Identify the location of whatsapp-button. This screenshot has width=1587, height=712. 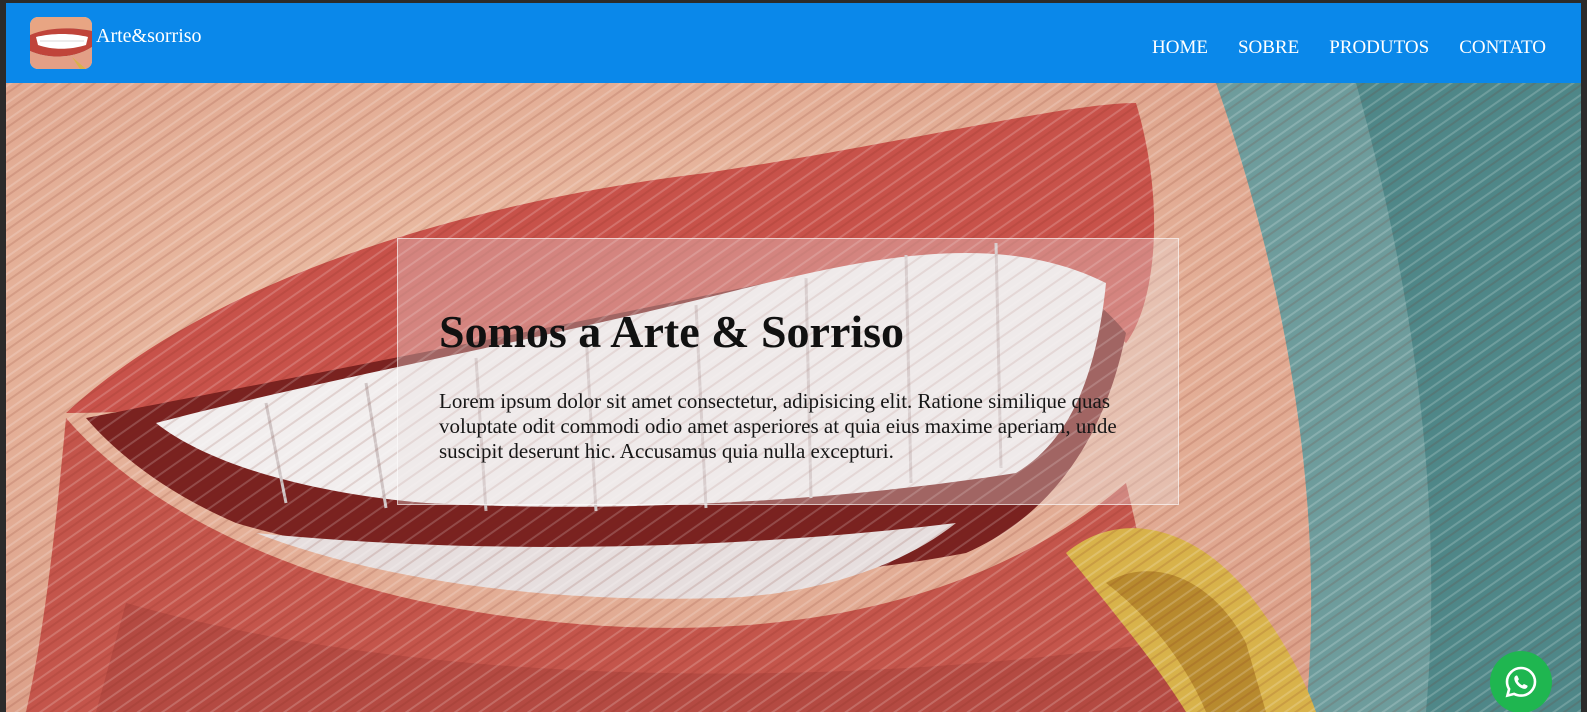
(1521, 681).